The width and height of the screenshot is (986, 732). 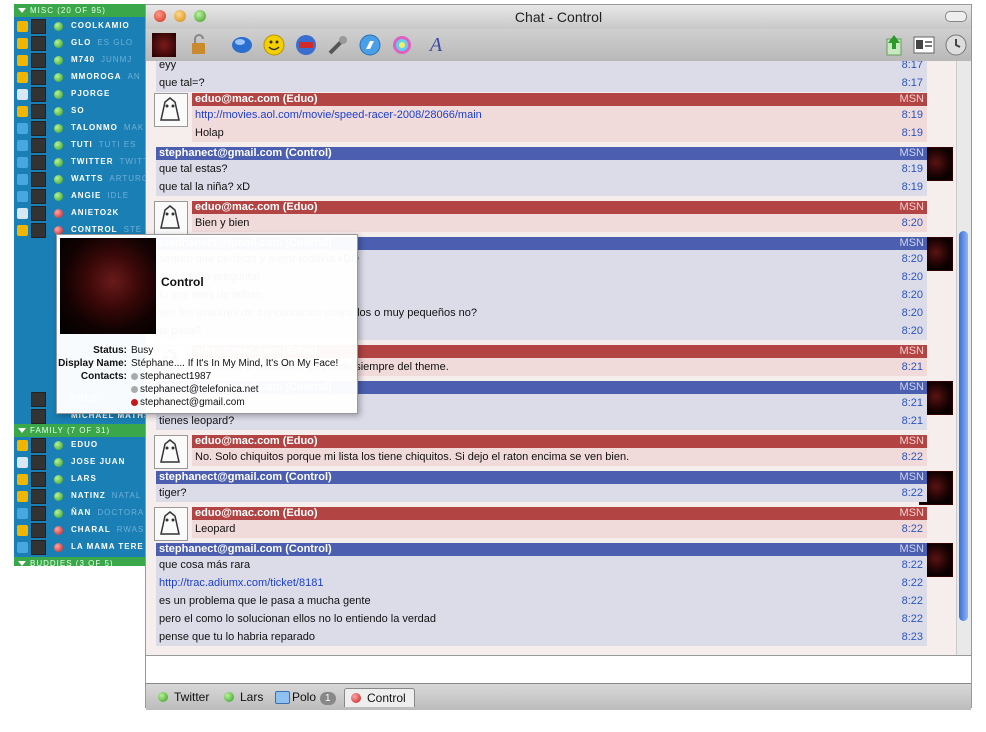 What do you see at coordinates (80, 213) in the screenshot?
I see `contact-row: ANIETO2K` at bounding box center [80, 213].